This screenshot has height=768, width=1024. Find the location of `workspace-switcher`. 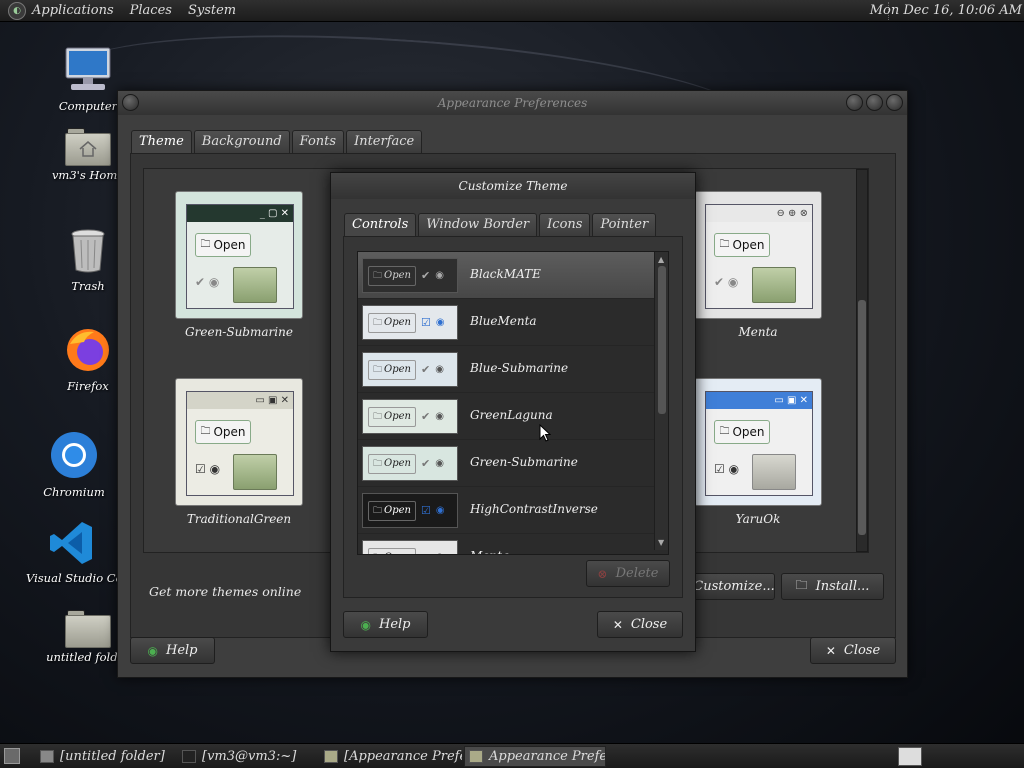

workspace-switcher is located at coordinates (910, 756).